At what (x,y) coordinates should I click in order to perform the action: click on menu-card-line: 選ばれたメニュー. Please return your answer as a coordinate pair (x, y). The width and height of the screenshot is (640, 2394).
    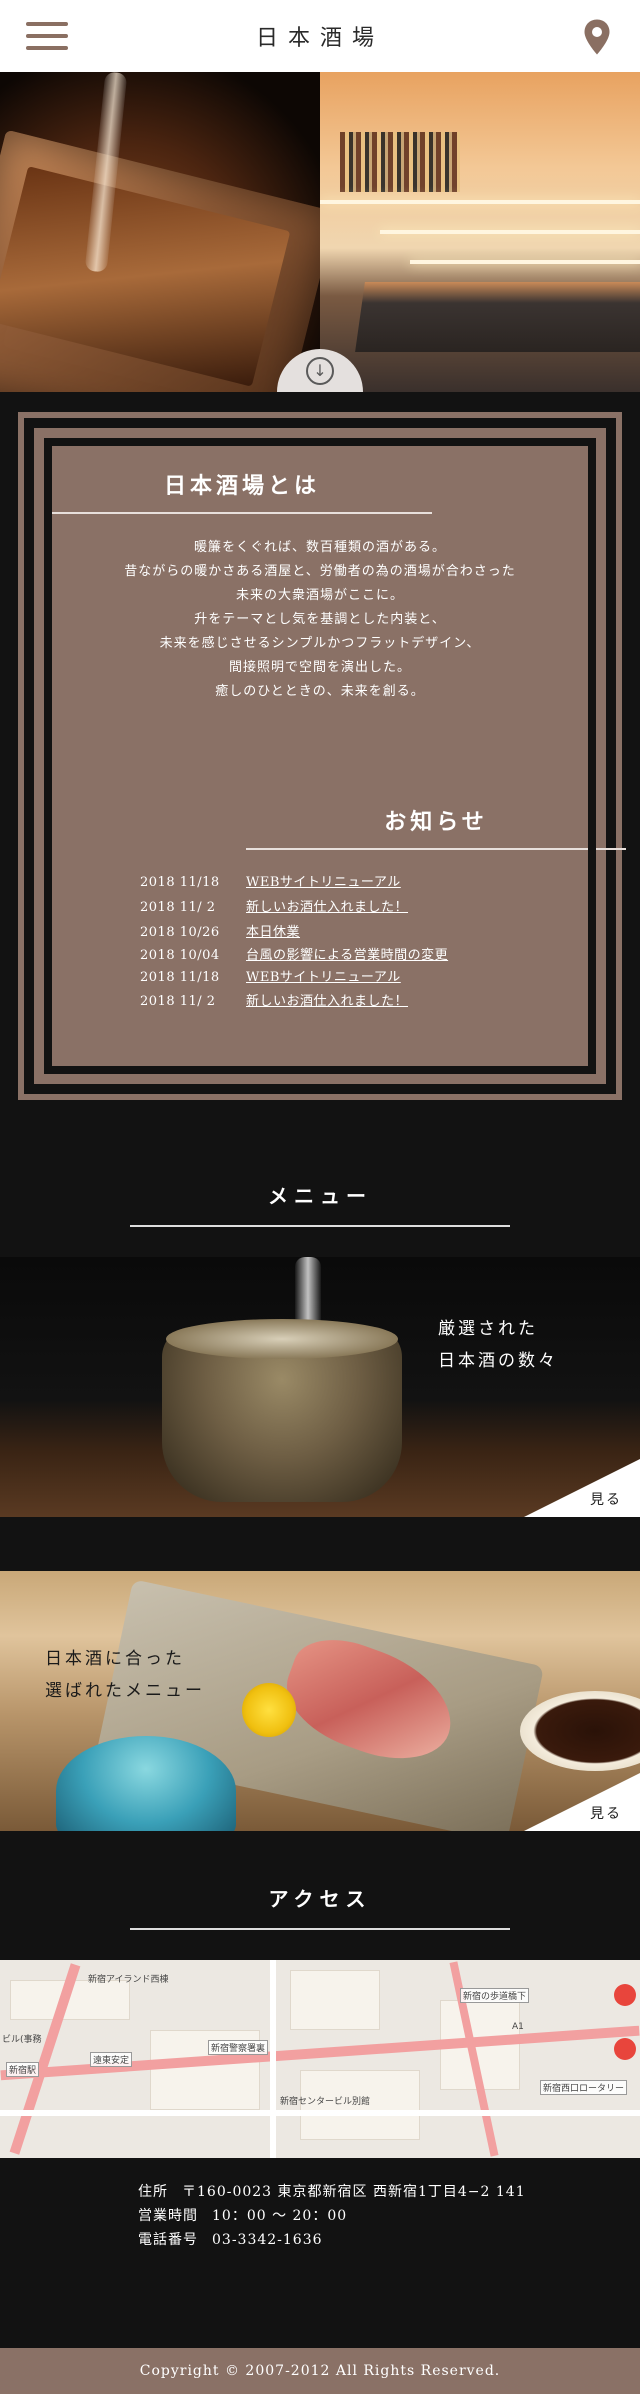
    Looking at the image, I should click on (125, 1691).